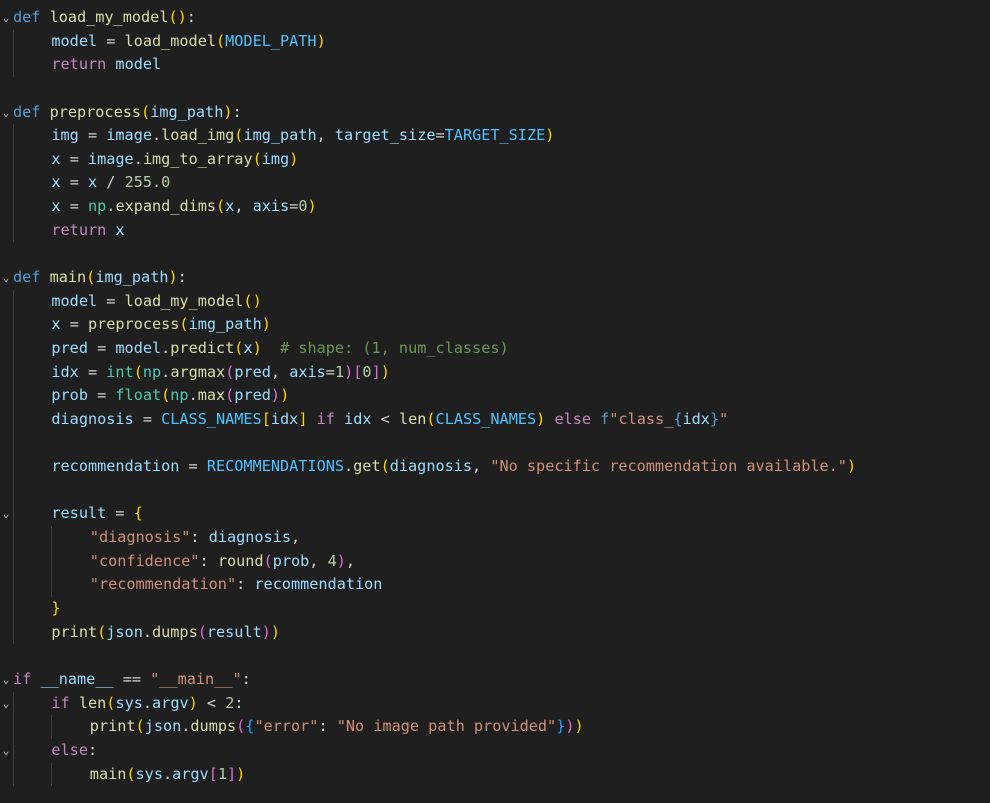 This screenshot has height=803, width=990. Describe the element at coordinates (495, 41) in the screenshot. I see `code-line: model = load_model(MODEL_PATH)` at that location.